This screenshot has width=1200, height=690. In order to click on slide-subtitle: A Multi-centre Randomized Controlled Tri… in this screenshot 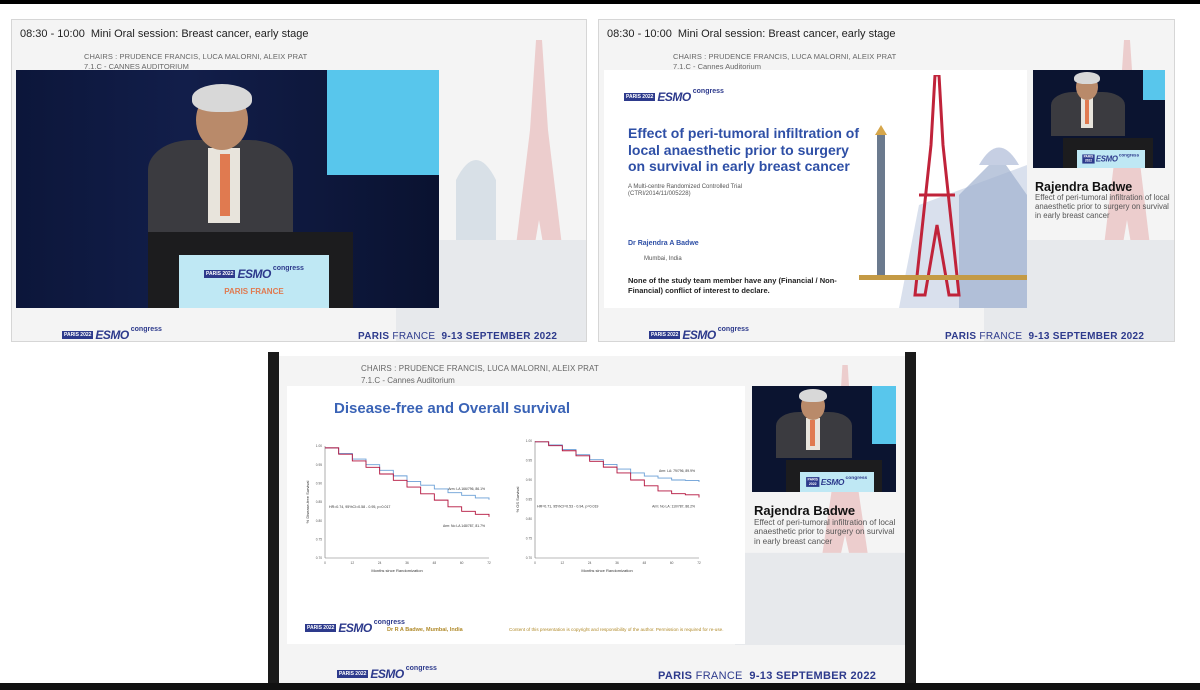, I will do `click(685, 187)`.